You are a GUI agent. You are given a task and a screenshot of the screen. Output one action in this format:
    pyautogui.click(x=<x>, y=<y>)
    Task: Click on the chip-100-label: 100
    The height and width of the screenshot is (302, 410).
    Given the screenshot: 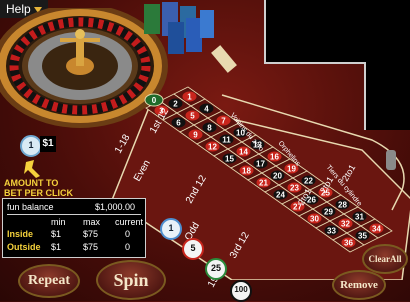 What is the action you would take?
    pyautogui.click(x=241, y=289)
    